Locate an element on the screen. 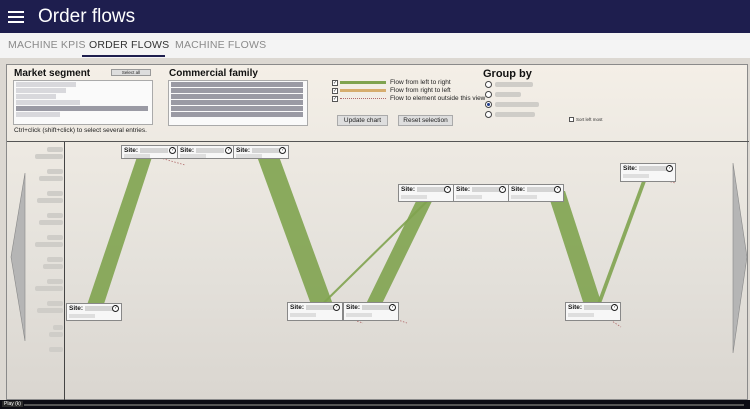 The image size is (750, 409). page-title: Order flows is located at coordinates (87, 16).